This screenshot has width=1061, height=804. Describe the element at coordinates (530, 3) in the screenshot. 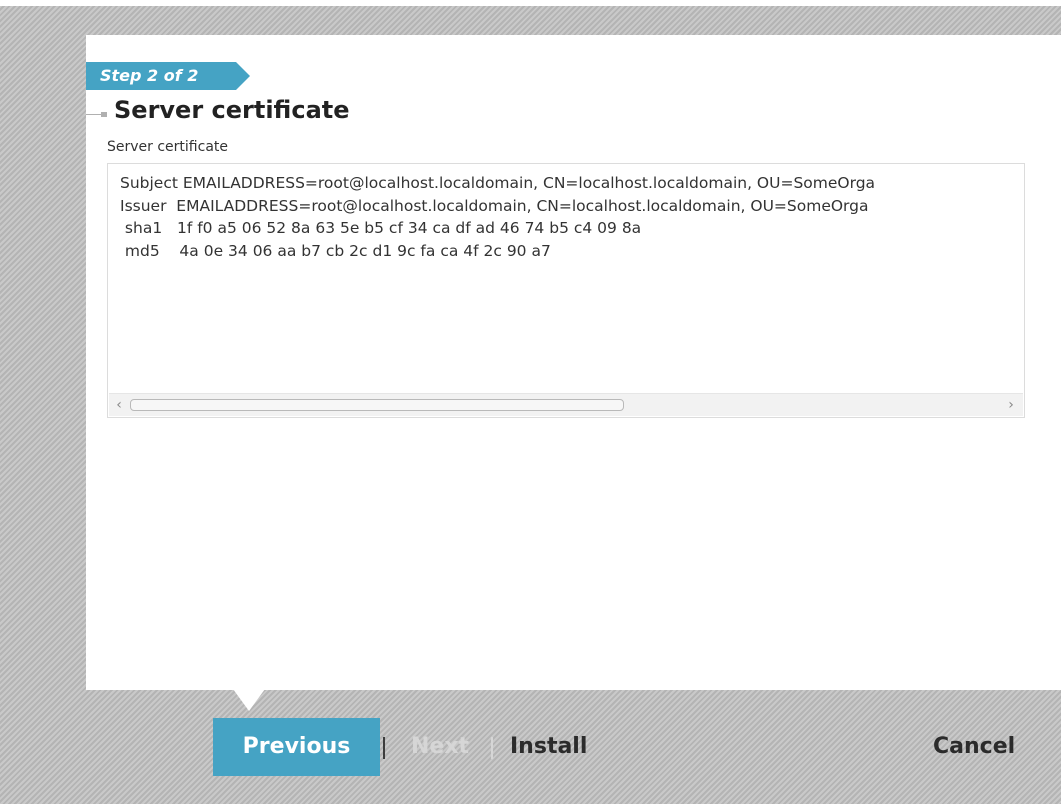

I see `top-strip` at that location.